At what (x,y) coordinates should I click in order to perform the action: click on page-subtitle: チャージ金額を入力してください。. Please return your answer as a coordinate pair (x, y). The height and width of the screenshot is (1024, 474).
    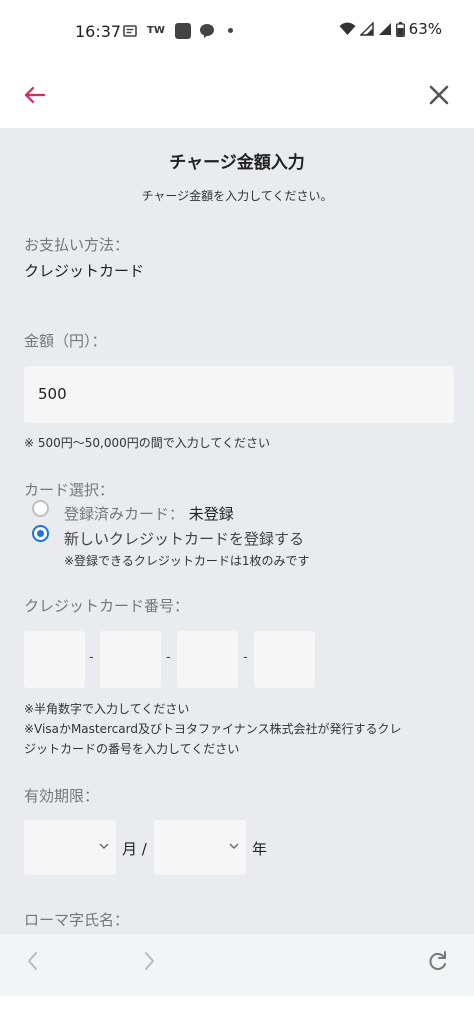
    Looking at the image, I should click on (237, 196).